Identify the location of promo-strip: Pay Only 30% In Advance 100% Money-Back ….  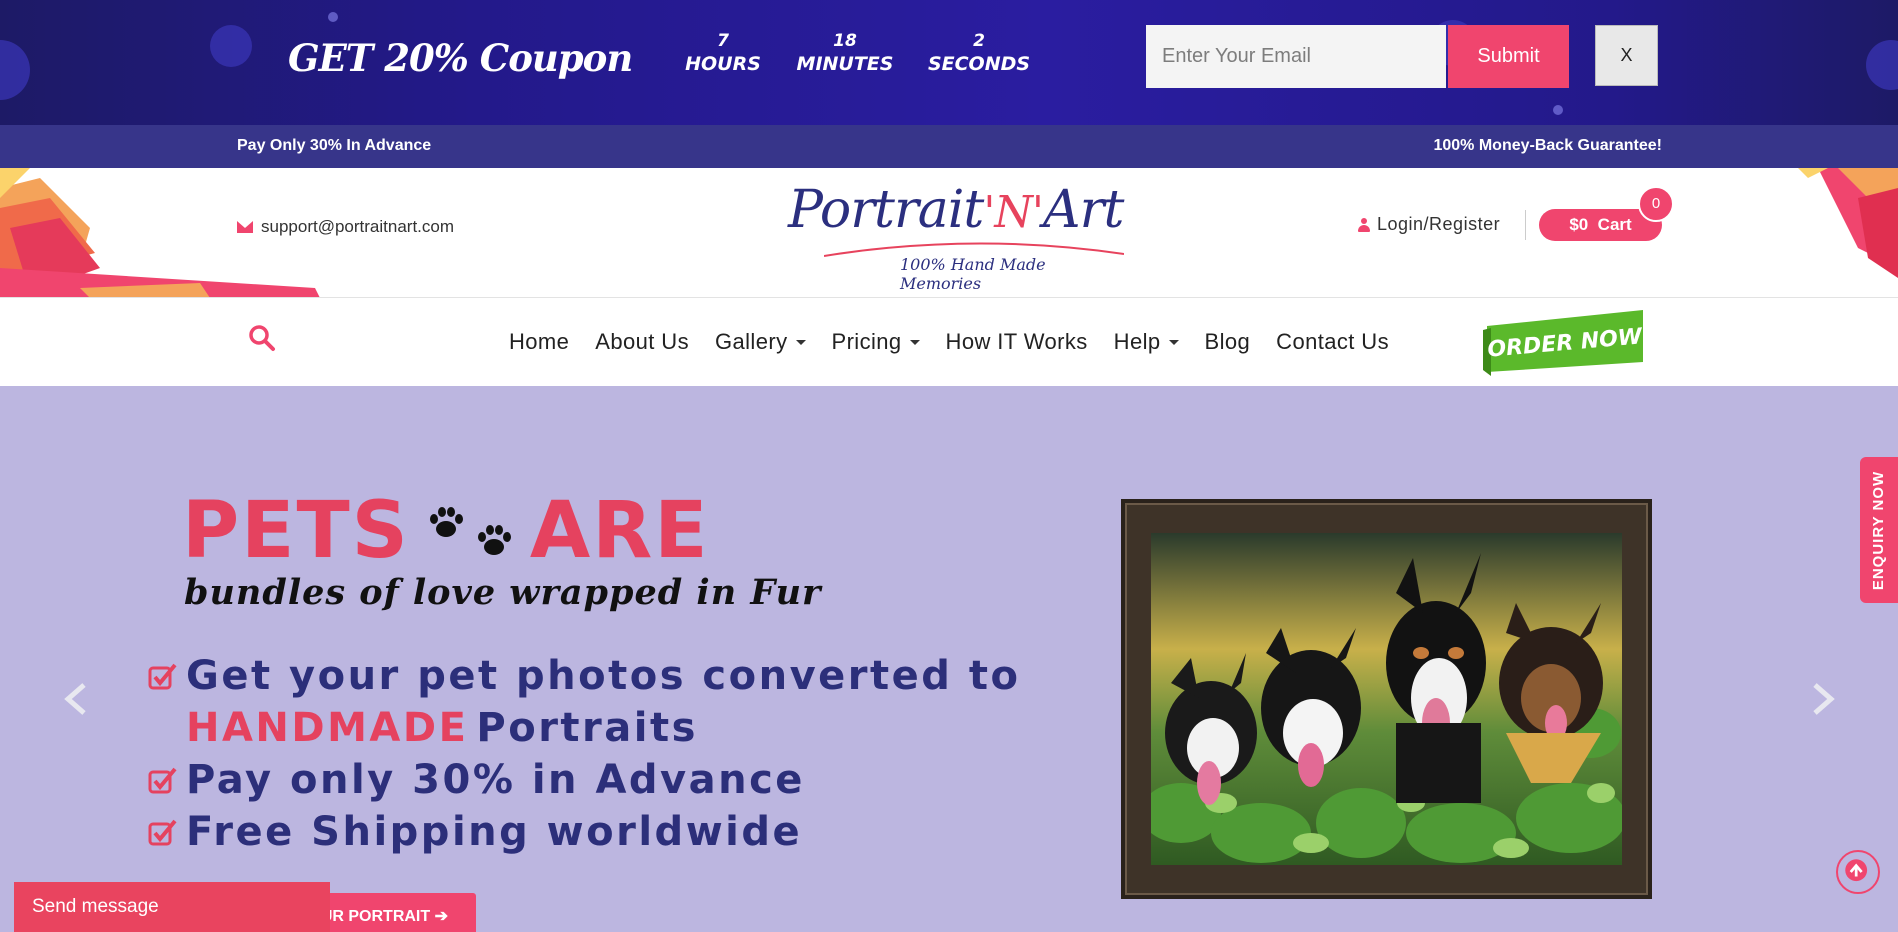
(949, 146).